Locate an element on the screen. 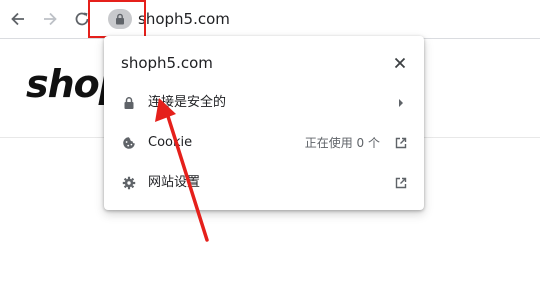 This screenshot has width=540, height=285. cookie-status: 正在使用 0 个 is located at coordinates (342, 143).